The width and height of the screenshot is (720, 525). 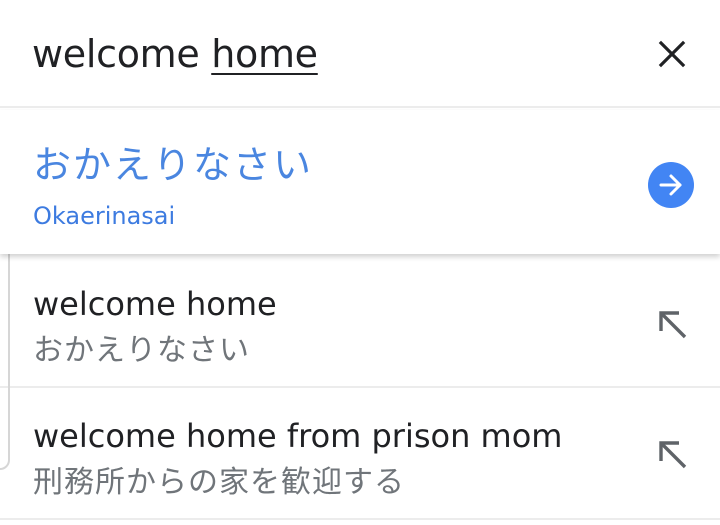 What do you see at coordinates (173, 165) in the screenshot?
I see `translation-text: おかえりなさい` at bounding box center [173, 165].